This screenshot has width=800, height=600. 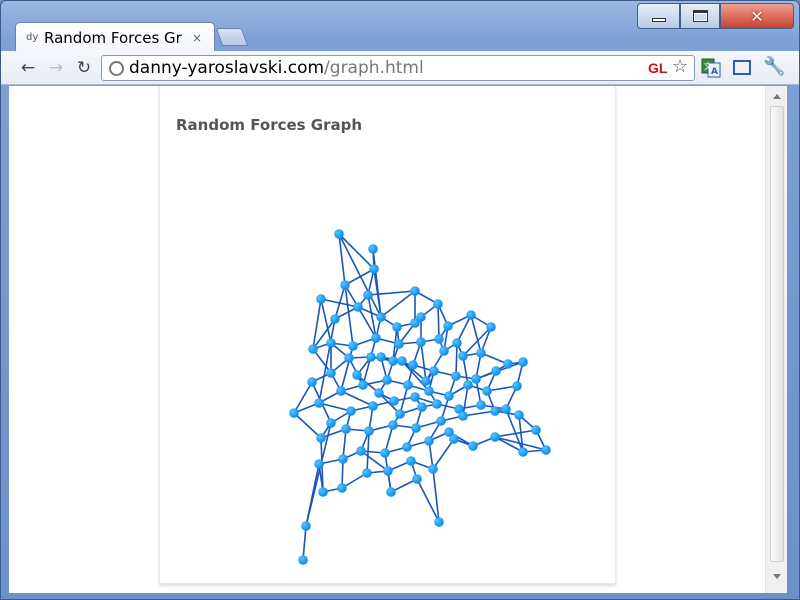 What do you see at coordinates (777, 96) in the screenshot?
I see `scroll-up-arrow-icon` at bounding box center [777, 96].